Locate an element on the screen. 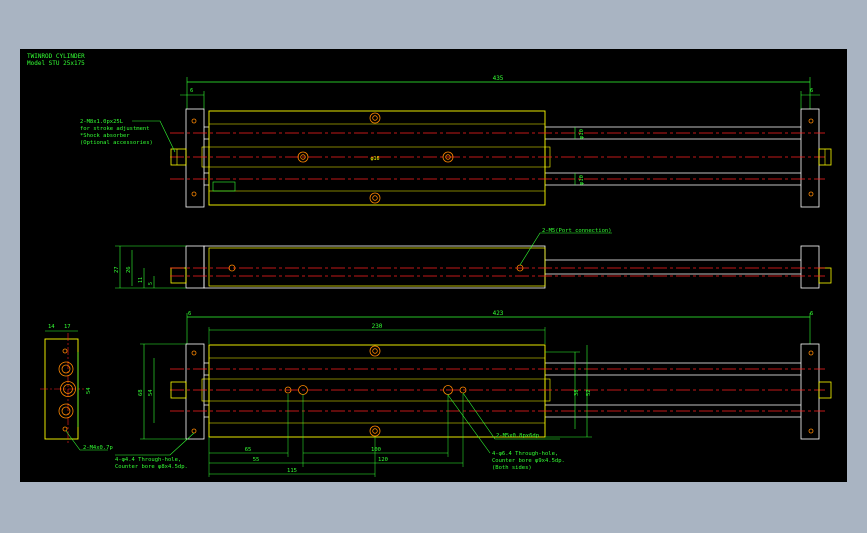 Image resolution: width=867 pixels, height=533 pixels. through-left-2: Counter bore φ8x4.5dp. is located at coordinates (151, 467).